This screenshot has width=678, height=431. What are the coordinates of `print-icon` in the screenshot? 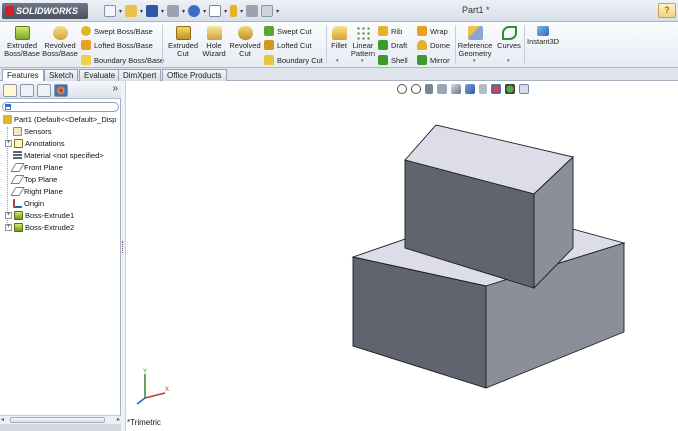 It's located at (173, 11).